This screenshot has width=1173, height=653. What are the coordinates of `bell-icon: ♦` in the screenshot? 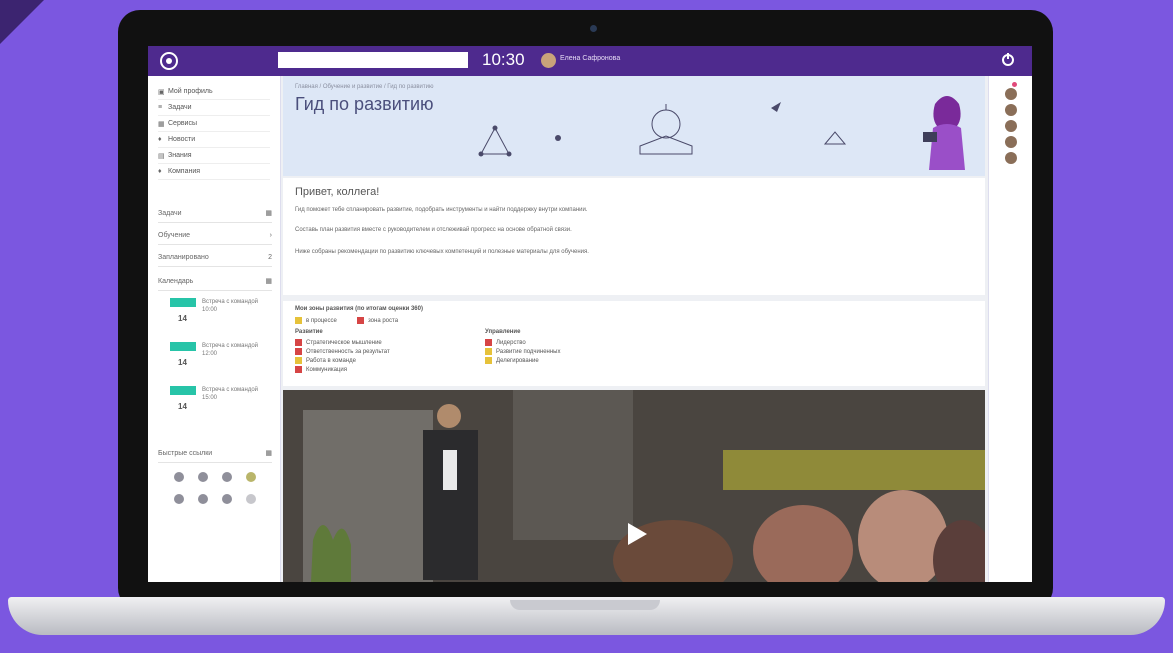 It's located at (160, 139).